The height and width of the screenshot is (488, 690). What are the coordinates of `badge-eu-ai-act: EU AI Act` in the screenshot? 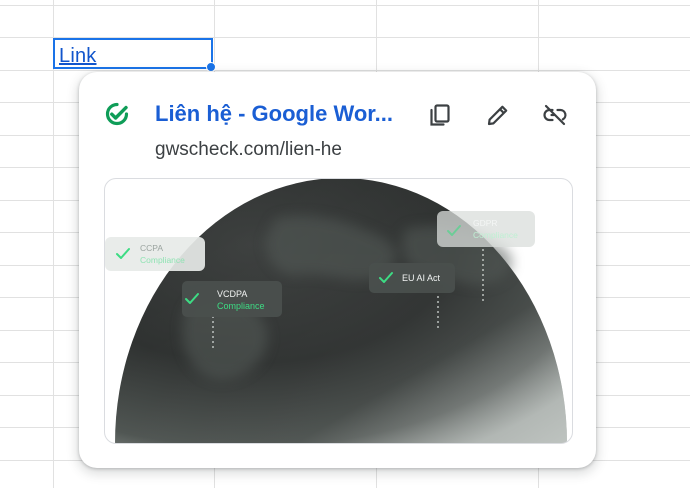 It's located at (412, 278).